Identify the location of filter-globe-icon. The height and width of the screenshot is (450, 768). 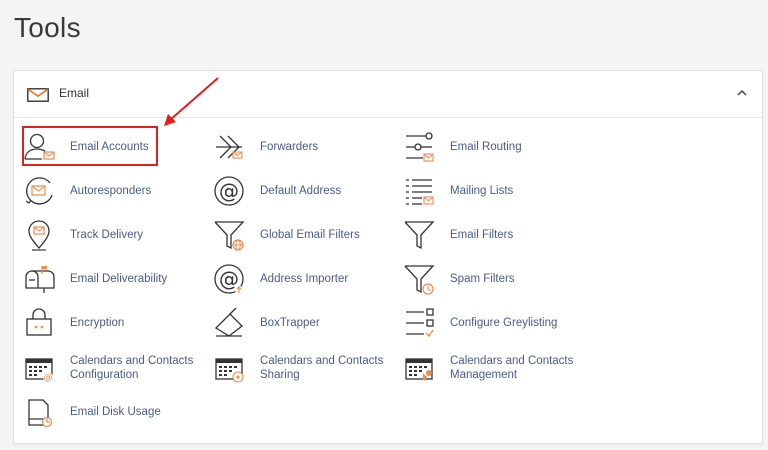
(229, 236).